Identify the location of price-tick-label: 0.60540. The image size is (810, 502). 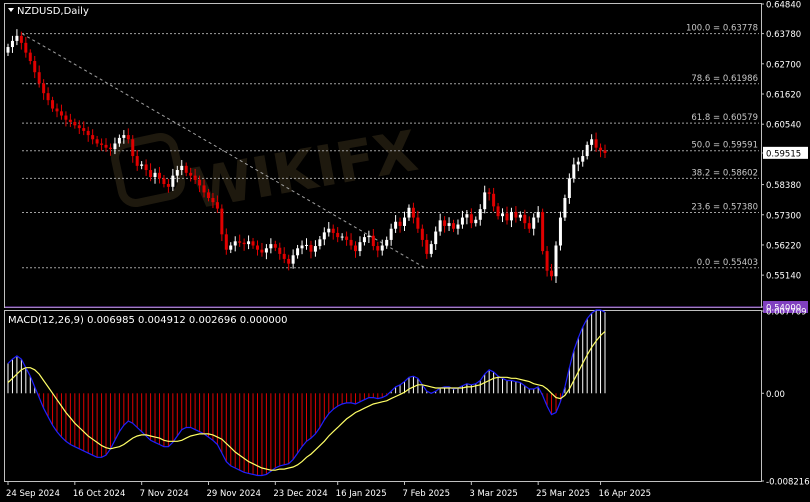
(783, 126).